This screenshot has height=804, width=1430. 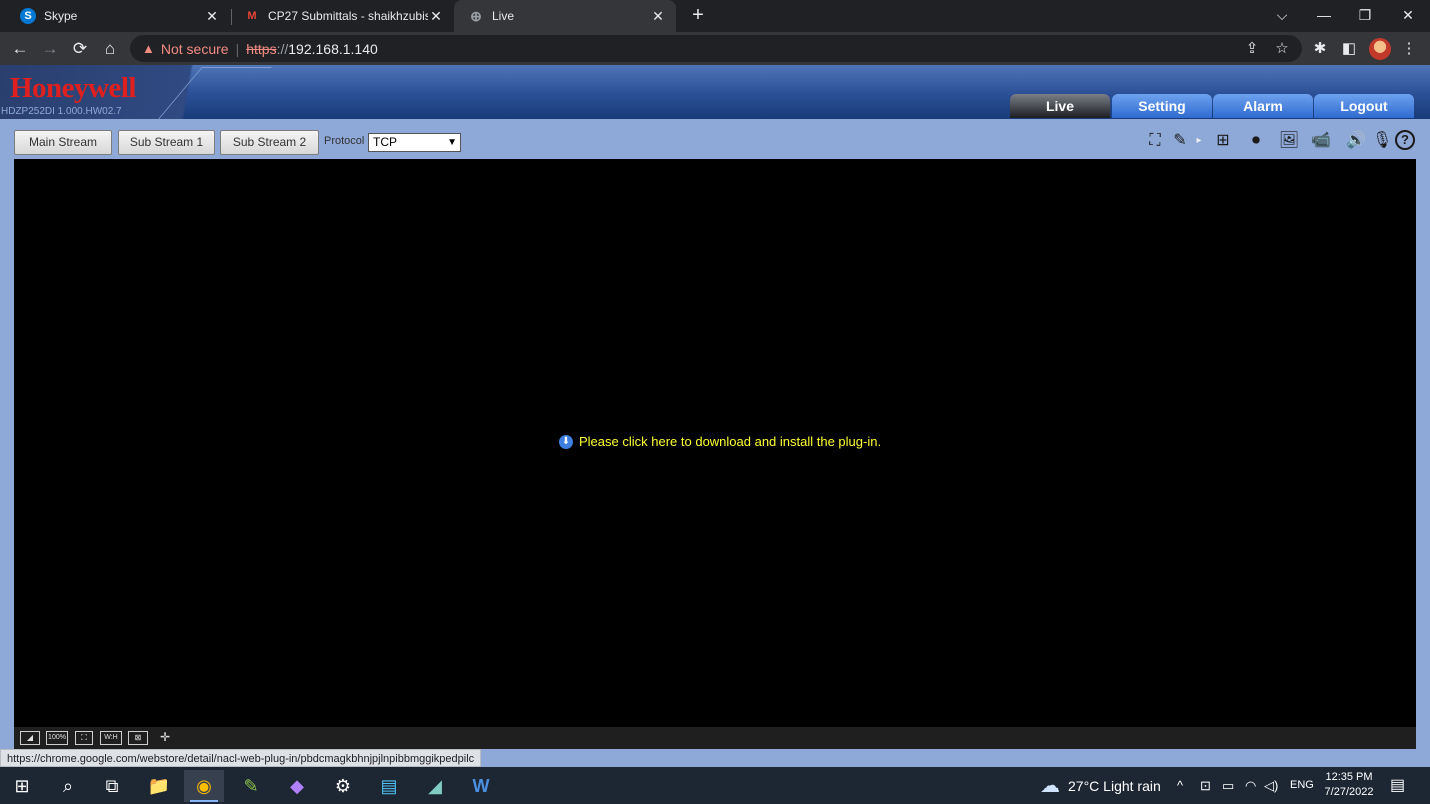 I want to click on microphone-icon: 🎙, so click(x=1382, y=141).